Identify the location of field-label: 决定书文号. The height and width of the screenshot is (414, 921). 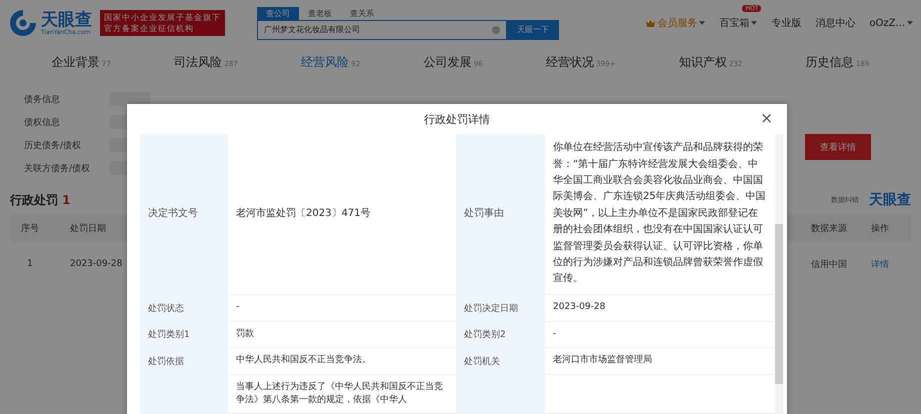
(184, 215).